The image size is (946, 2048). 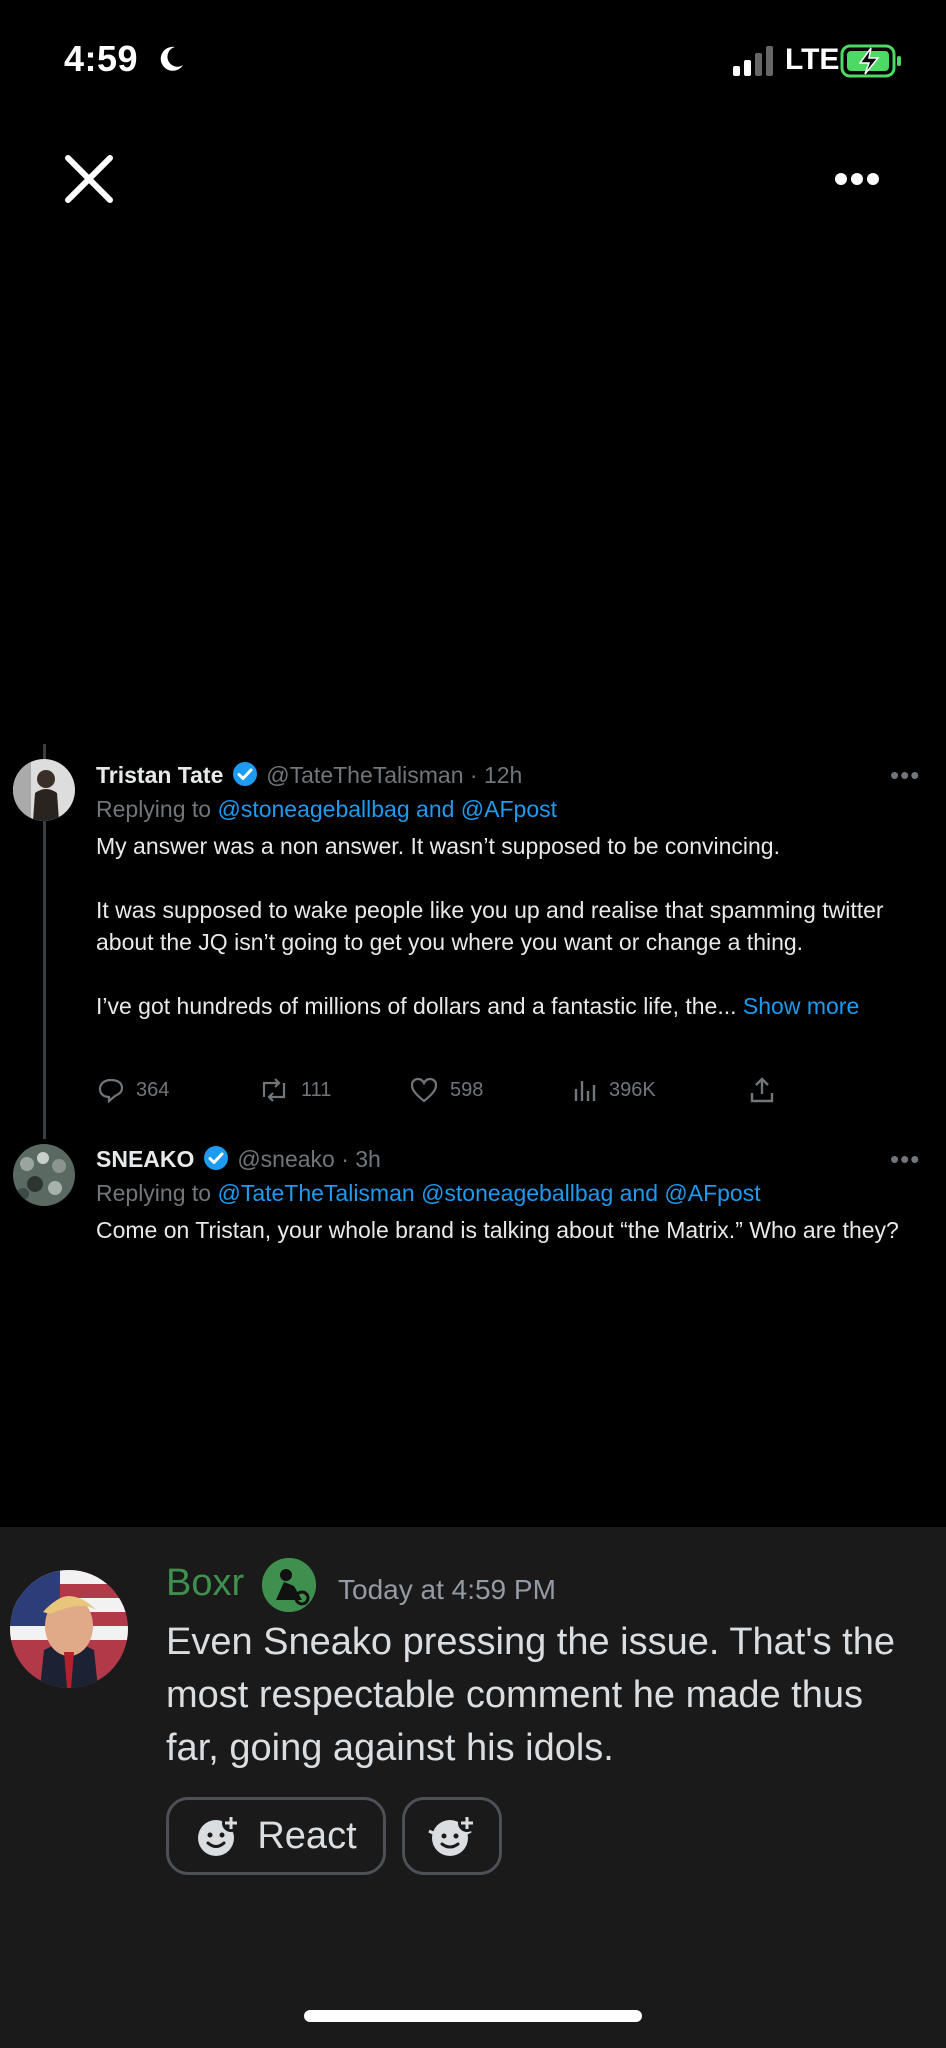 I want to click on show-more-link: Show more, so click(x=801, y=1006).